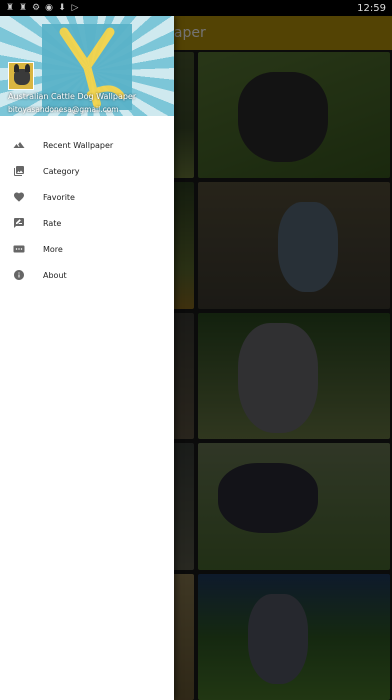 The image size is (392, 700). Describe the element at coordinates (49, 7) in the screenshot. I see `android-icon: ◉` at that location.